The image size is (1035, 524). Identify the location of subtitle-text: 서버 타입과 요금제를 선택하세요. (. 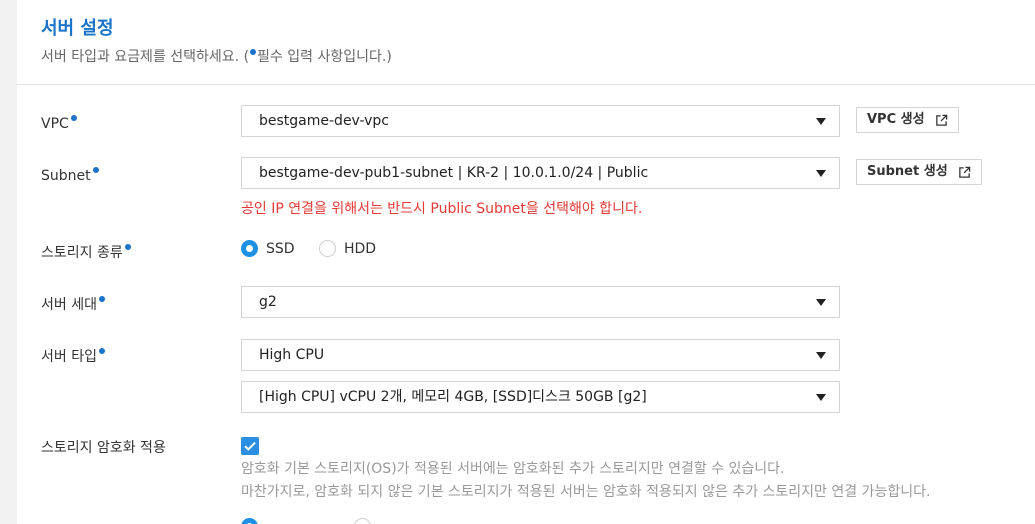
(145, 57).